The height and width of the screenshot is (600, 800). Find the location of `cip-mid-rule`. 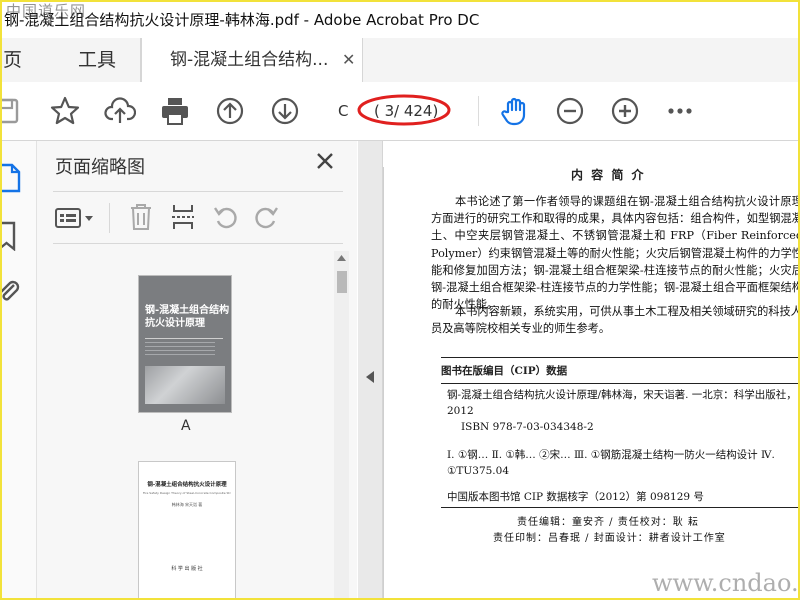

cip-mid-rule is located at coordinates (619, 383).